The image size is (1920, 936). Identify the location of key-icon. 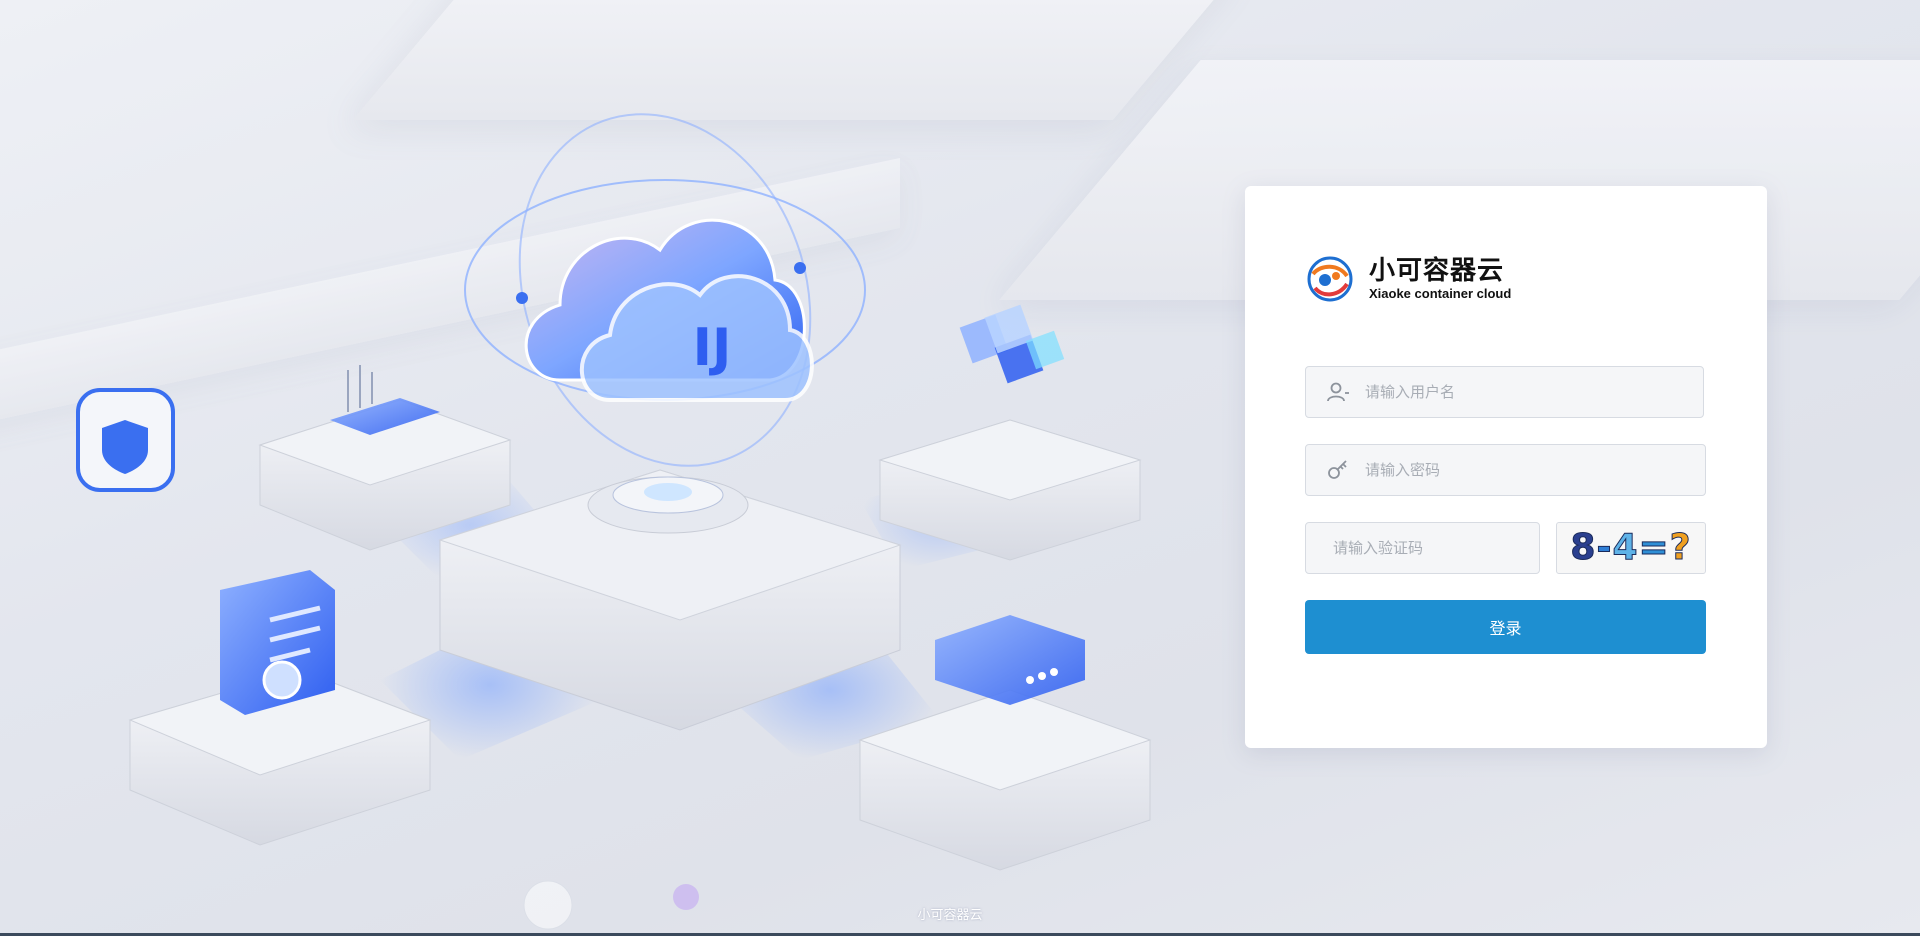
(1338, 470).